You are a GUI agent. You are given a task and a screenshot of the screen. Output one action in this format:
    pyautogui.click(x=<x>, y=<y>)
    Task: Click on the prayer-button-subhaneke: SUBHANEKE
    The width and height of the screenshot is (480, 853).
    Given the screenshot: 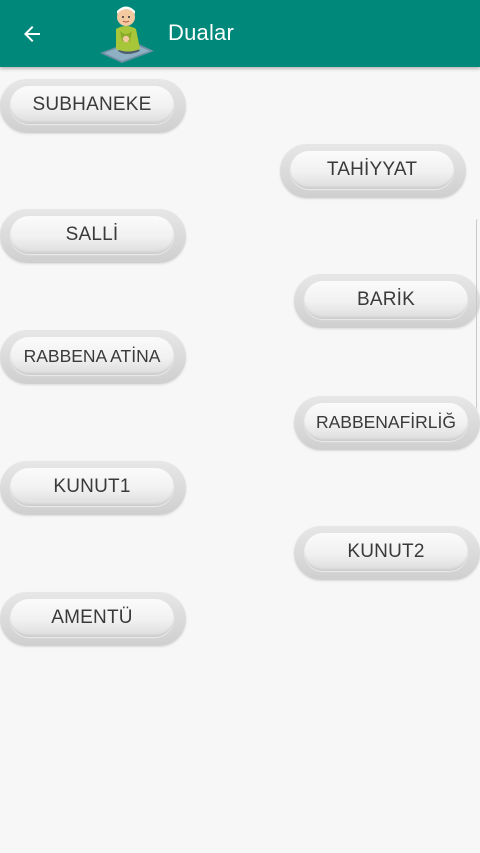 What is the action you would take?
    pyautogui.click(x=93, y=106)
    